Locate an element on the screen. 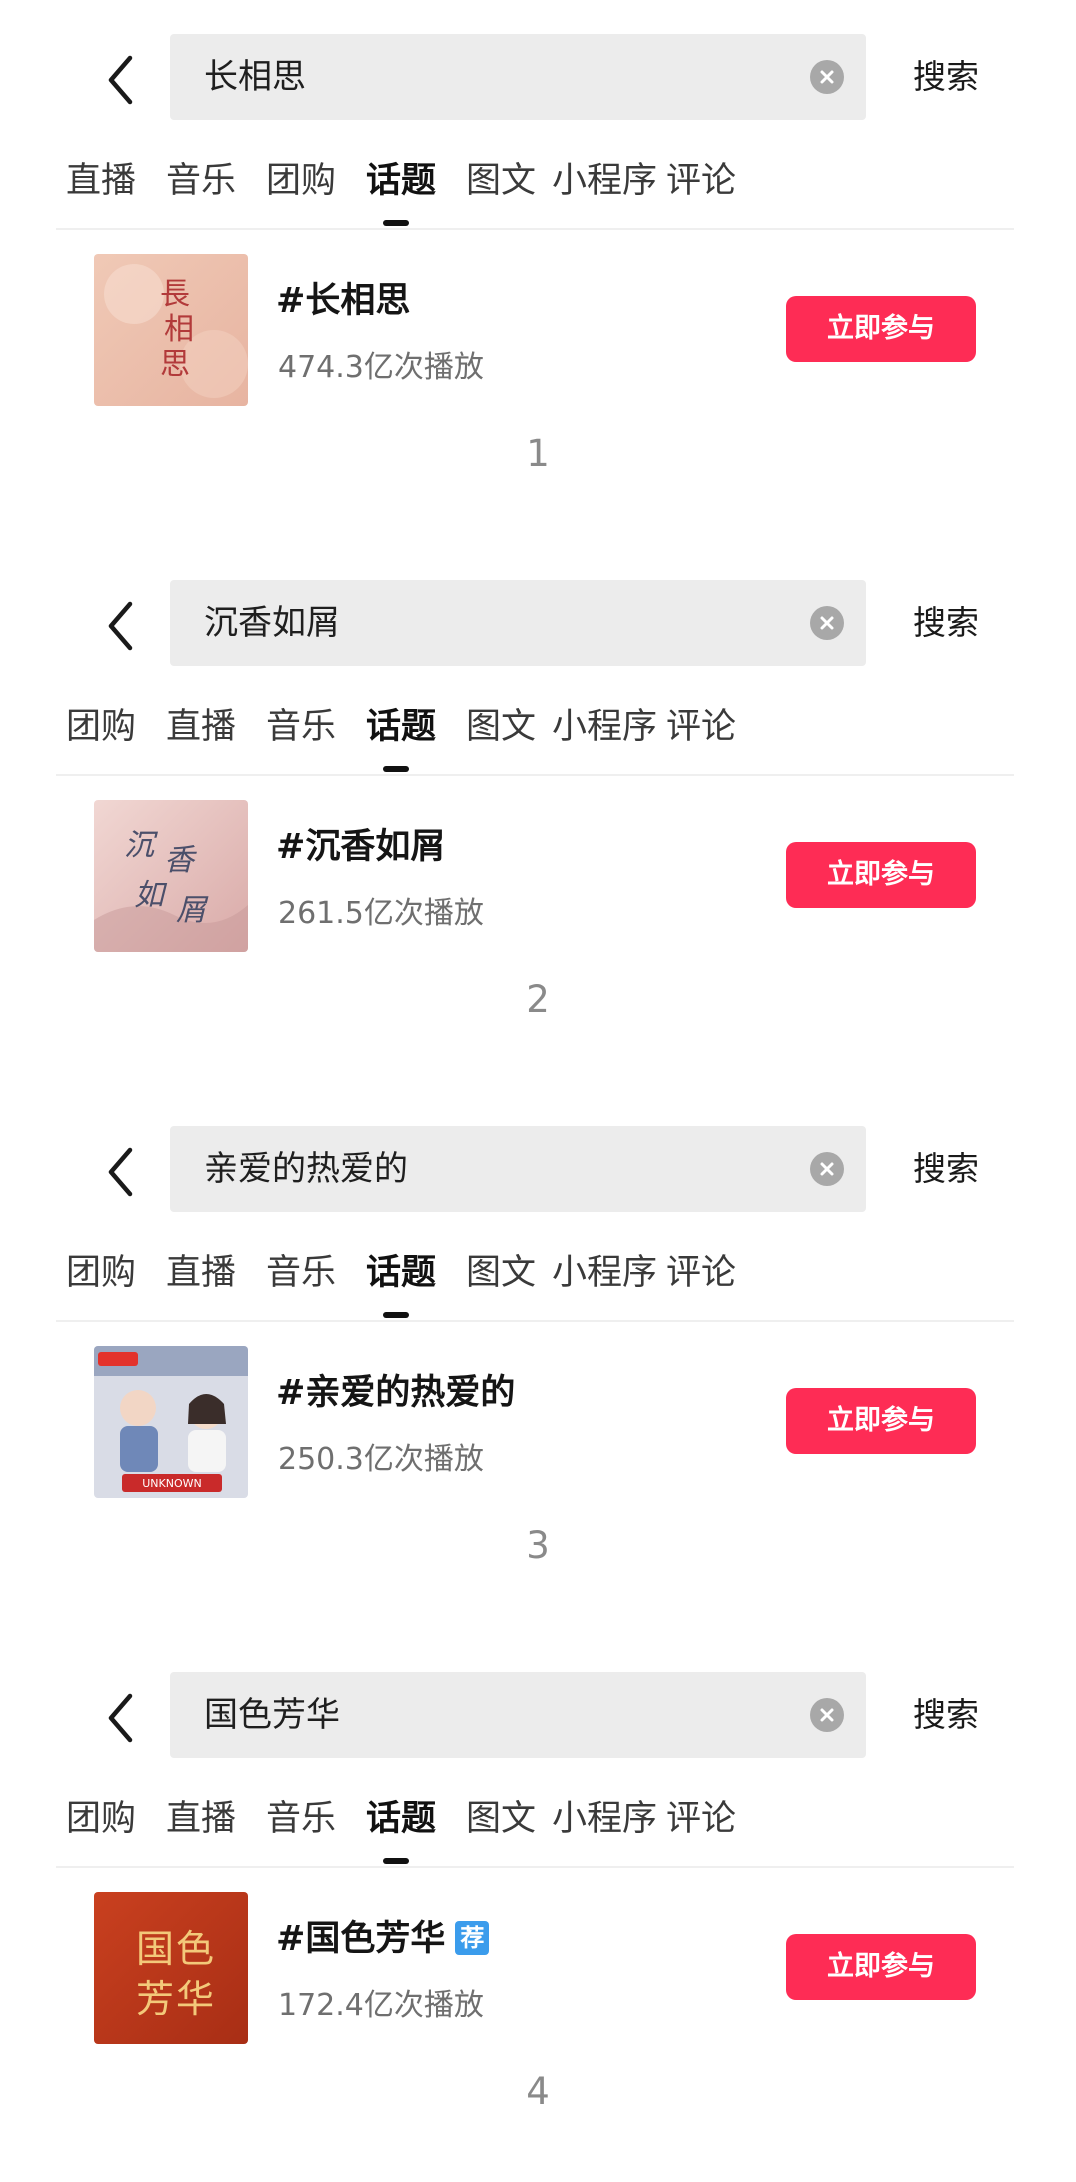 The image size is (1076, 2182). topic-thumbnail: 沉香如屑 is located at coordinates (171, 876).